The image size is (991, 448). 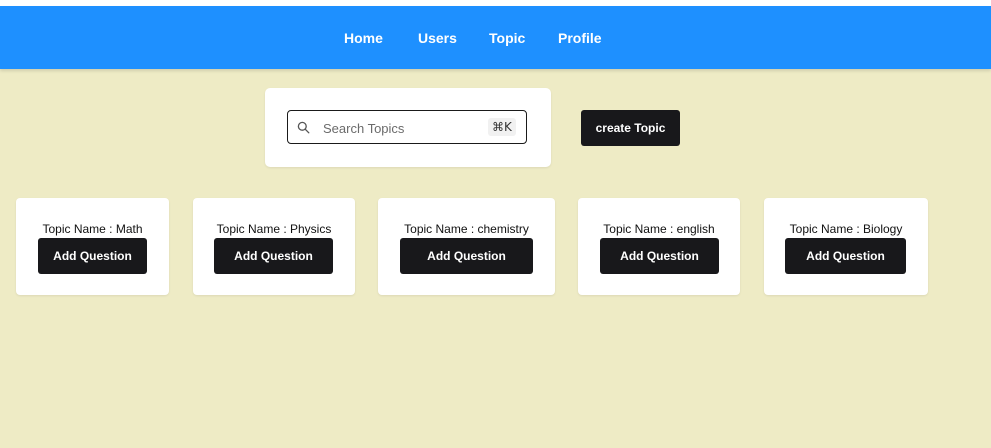 What do you see at coordinates (437, 38) in the screenshot?
I see `nav-link-users: Users` at bounding box center [437, 38].